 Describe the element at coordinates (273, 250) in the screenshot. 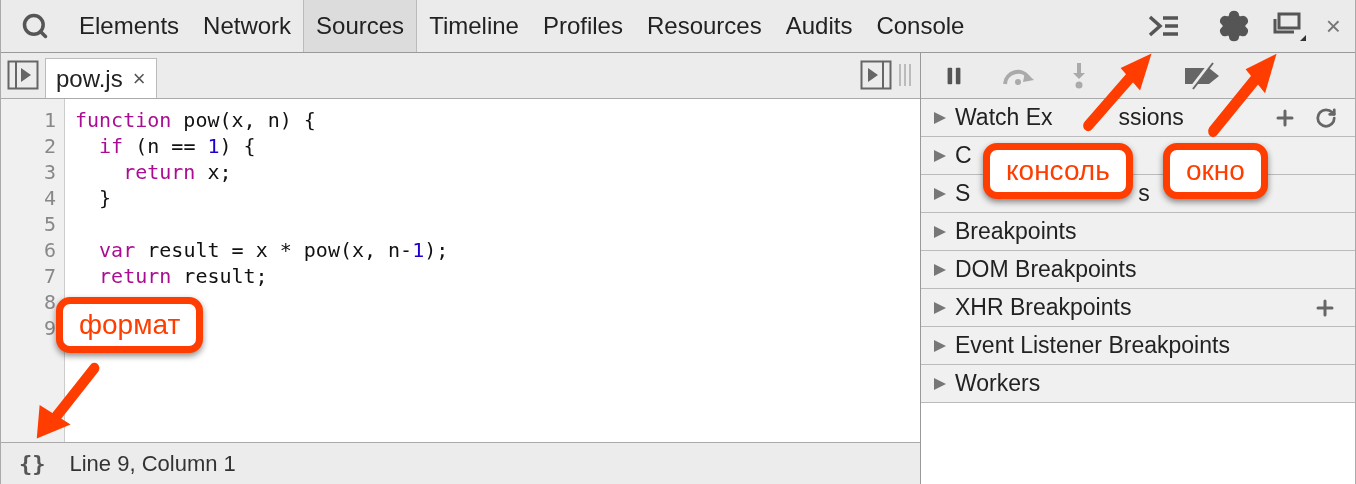

I see `code-line: var result = x * pow(x, n-1);` at that location.